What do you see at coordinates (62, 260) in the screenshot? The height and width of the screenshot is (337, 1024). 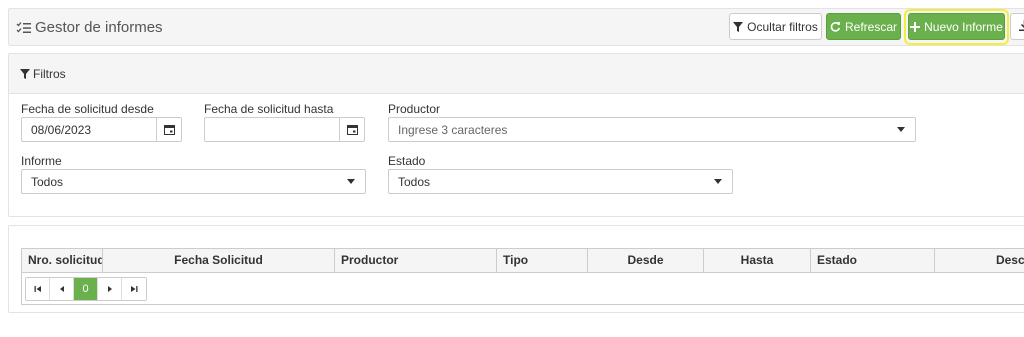 I see `column-header: Nro. solicitud` at bounding box center [62, 260].